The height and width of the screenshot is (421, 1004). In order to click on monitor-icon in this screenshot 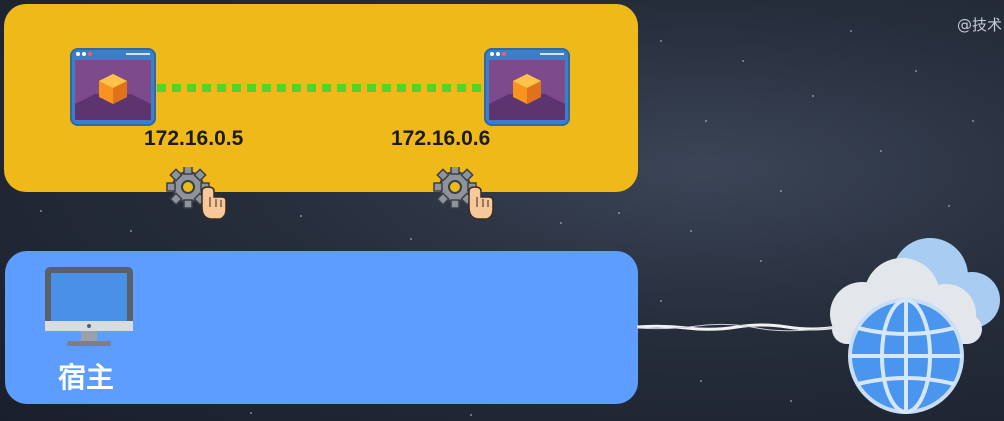, I will do `click(89, 306)`.